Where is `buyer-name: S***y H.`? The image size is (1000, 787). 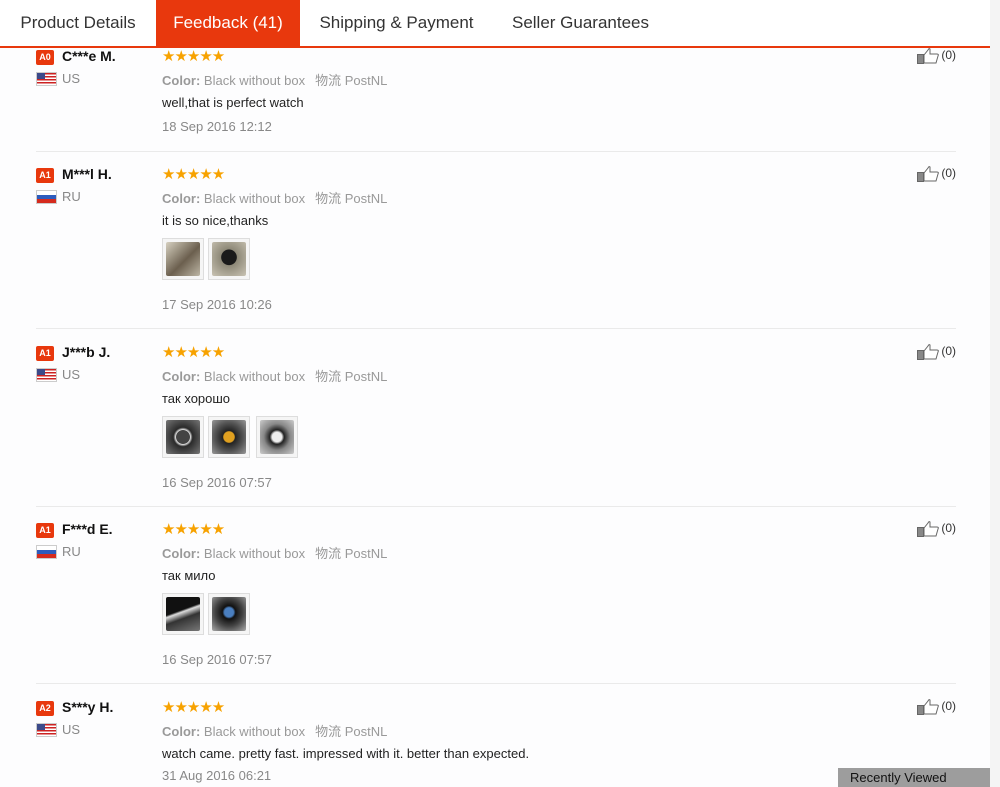 buyer-name: S***y H. is located at coordinates (88, 707).